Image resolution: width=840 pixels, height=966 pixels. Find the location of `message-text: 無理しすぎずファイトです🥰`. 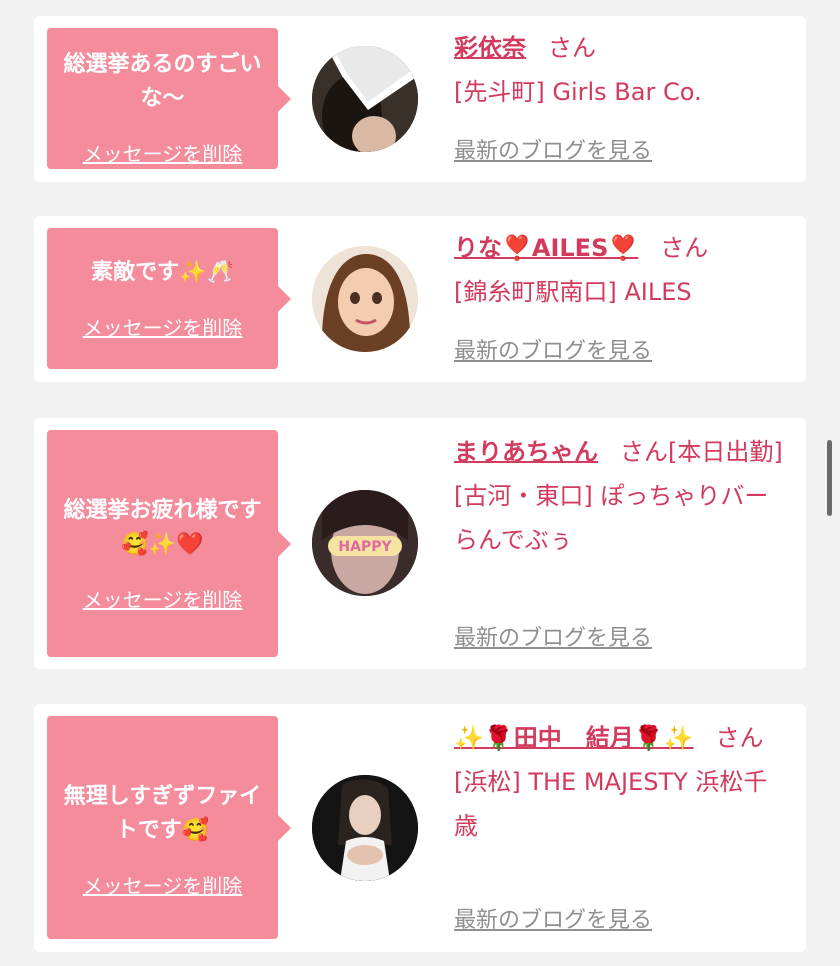

message-text: 無理しすぎずファイトです🥰 is located at coordinates (162, 813).